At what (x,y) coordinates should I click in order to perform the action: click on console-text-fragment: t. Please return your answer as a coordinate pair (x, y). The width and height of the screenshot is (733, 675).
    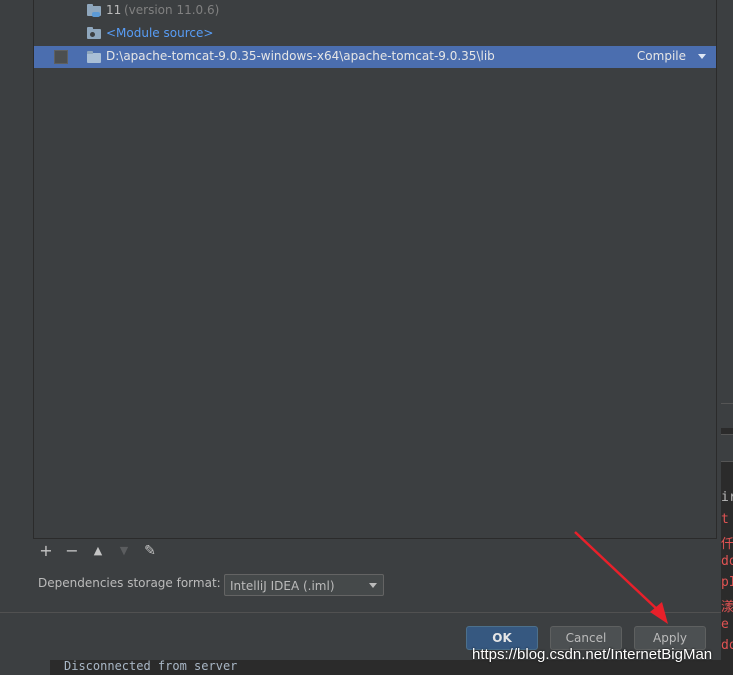
    Looking at the image, I should click on (725, 519).